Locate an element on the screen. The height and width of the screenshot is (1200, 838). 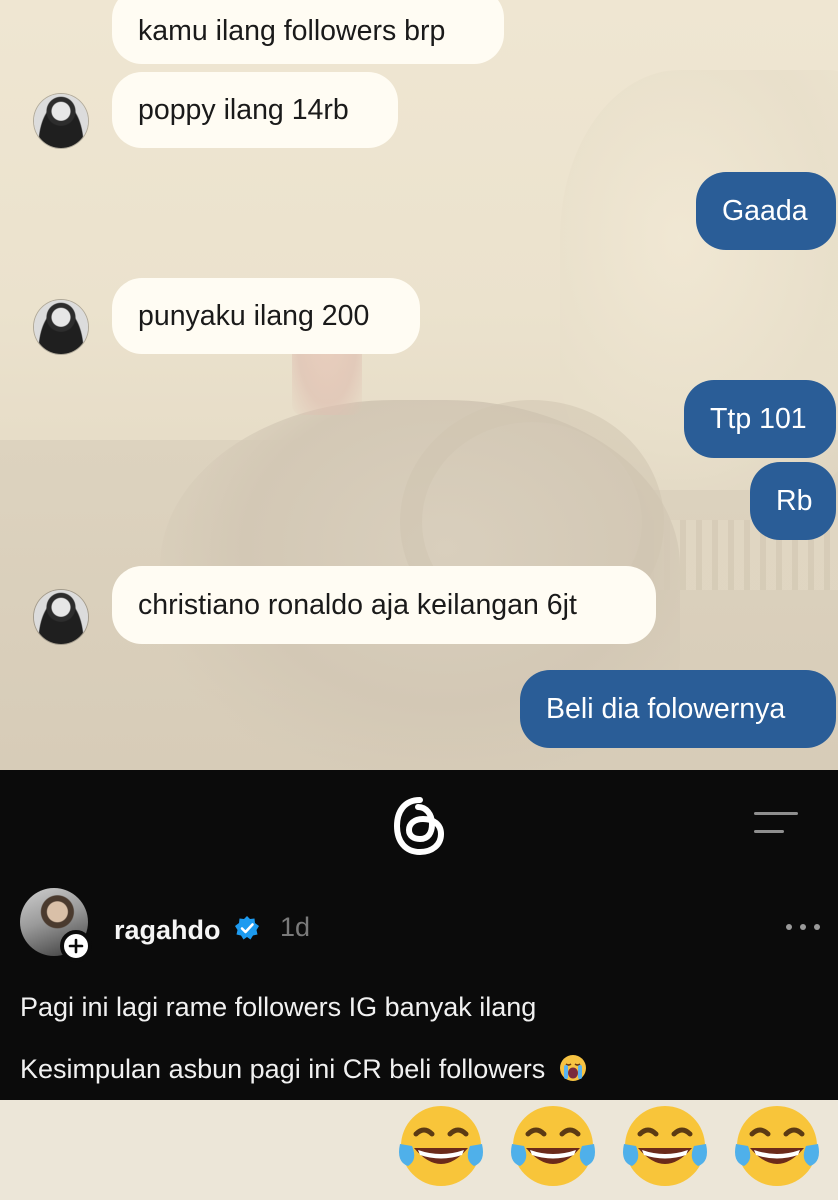
message-text: christiano ronaldo aja keilangan 6jt is located at coordinates (357, 604).